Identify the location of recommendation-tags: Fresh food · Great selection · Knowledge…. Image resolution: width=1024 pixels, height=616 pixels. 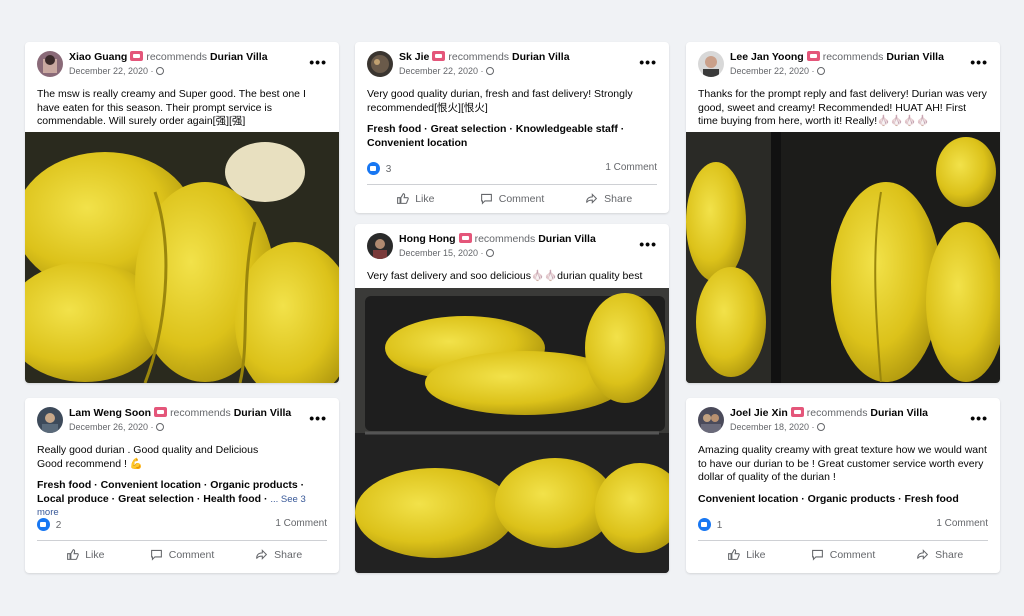
(496, 136).